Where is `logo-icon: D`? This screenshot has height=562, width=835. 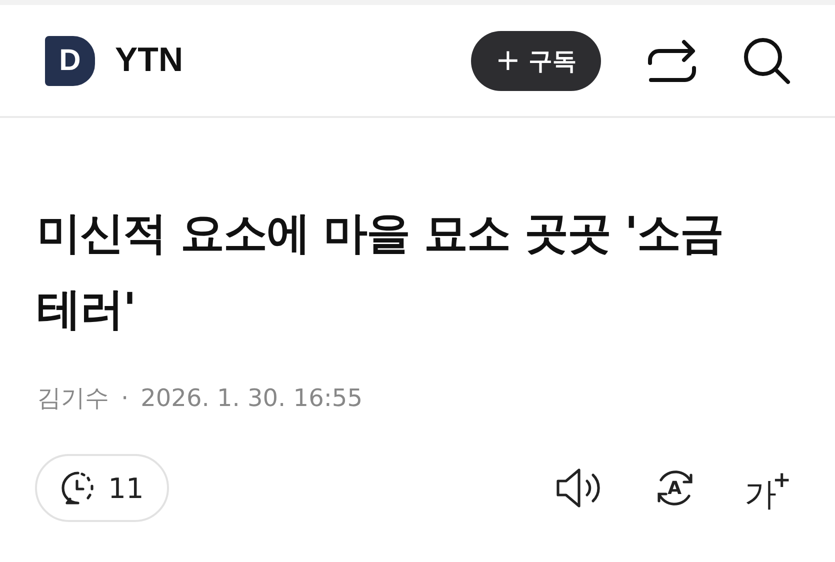
logo-icon: D is located at coordinates (70, 61).